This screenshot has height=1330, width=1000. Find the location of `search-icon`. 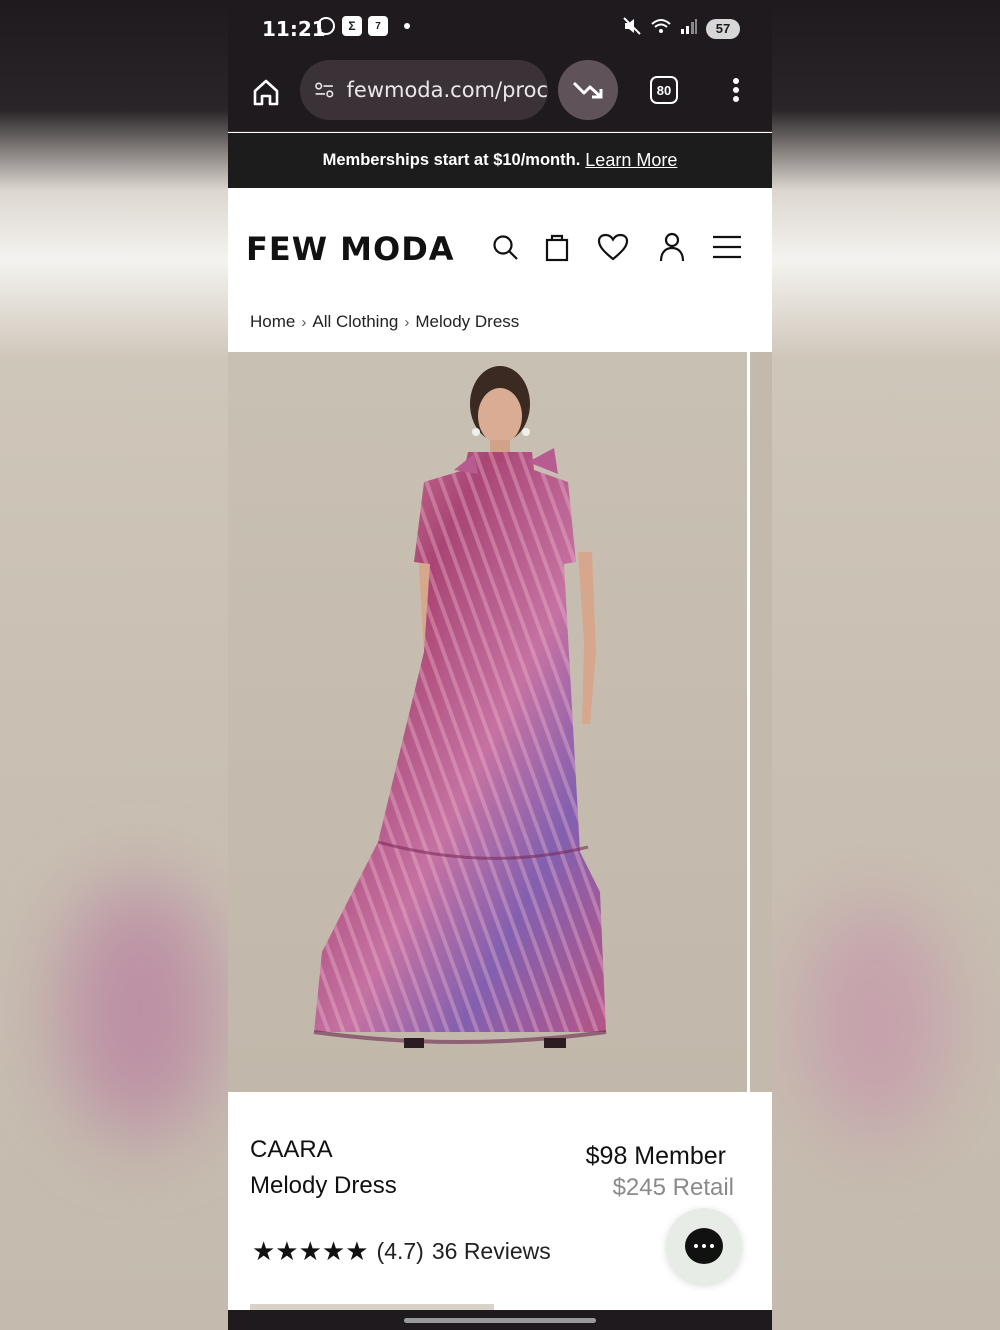

search-icon is located at coordinates (505, 247).